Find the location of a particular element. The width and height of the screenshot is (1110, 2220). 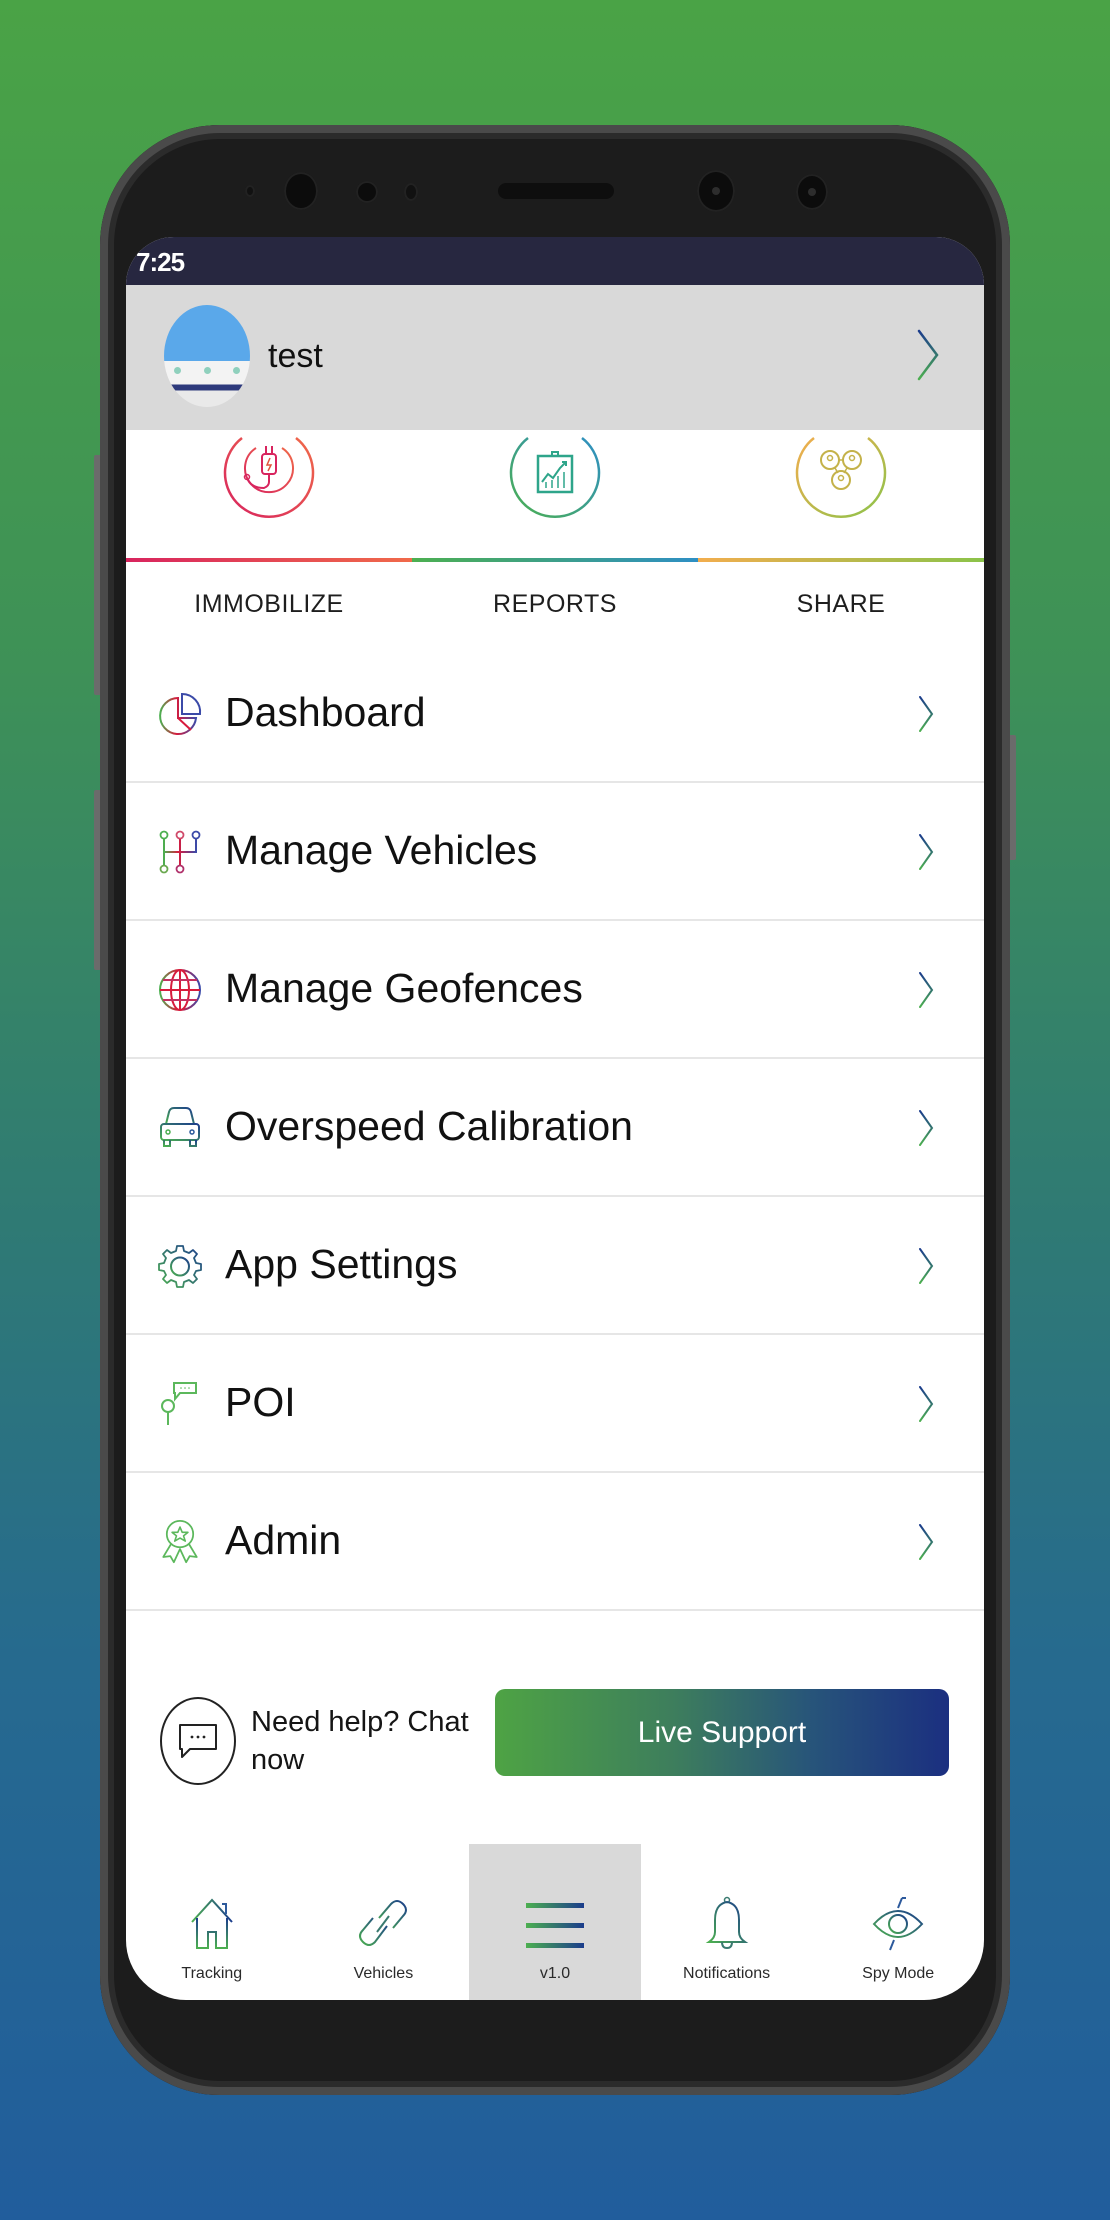

chat-icon is located at coordinates (198, 1741).